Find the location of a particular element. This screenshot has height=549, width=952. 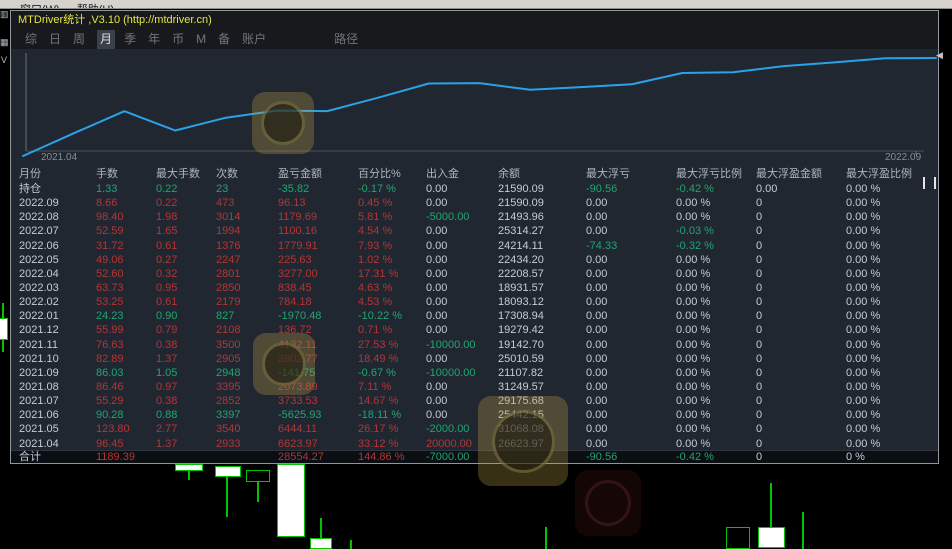

table-cell: 86.03 is located at coordinates (110, 372).